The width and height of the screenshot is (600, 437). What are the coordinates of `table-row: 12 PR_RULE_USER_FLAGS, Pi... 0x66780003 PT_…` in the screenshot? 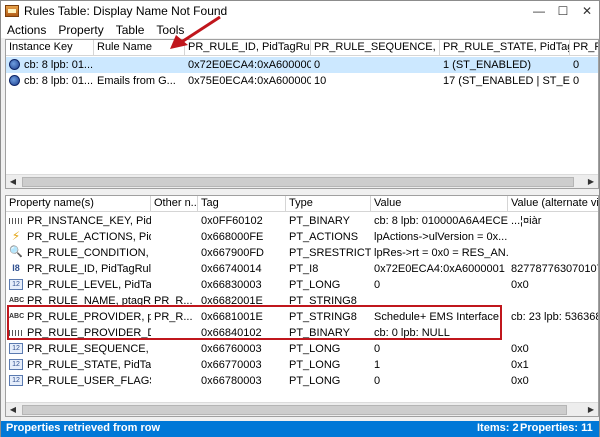 It's located at (302, 381).